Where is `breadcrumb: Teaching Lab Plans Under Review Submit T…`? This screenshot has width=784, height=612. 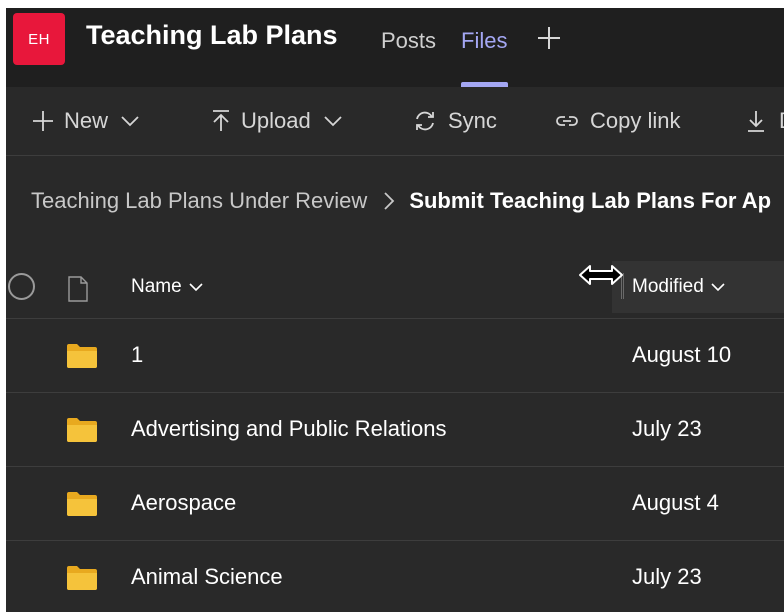 breadcrumb: Teaching Lab Plans Under Review Submit T… is located at coordinates (401, 201).